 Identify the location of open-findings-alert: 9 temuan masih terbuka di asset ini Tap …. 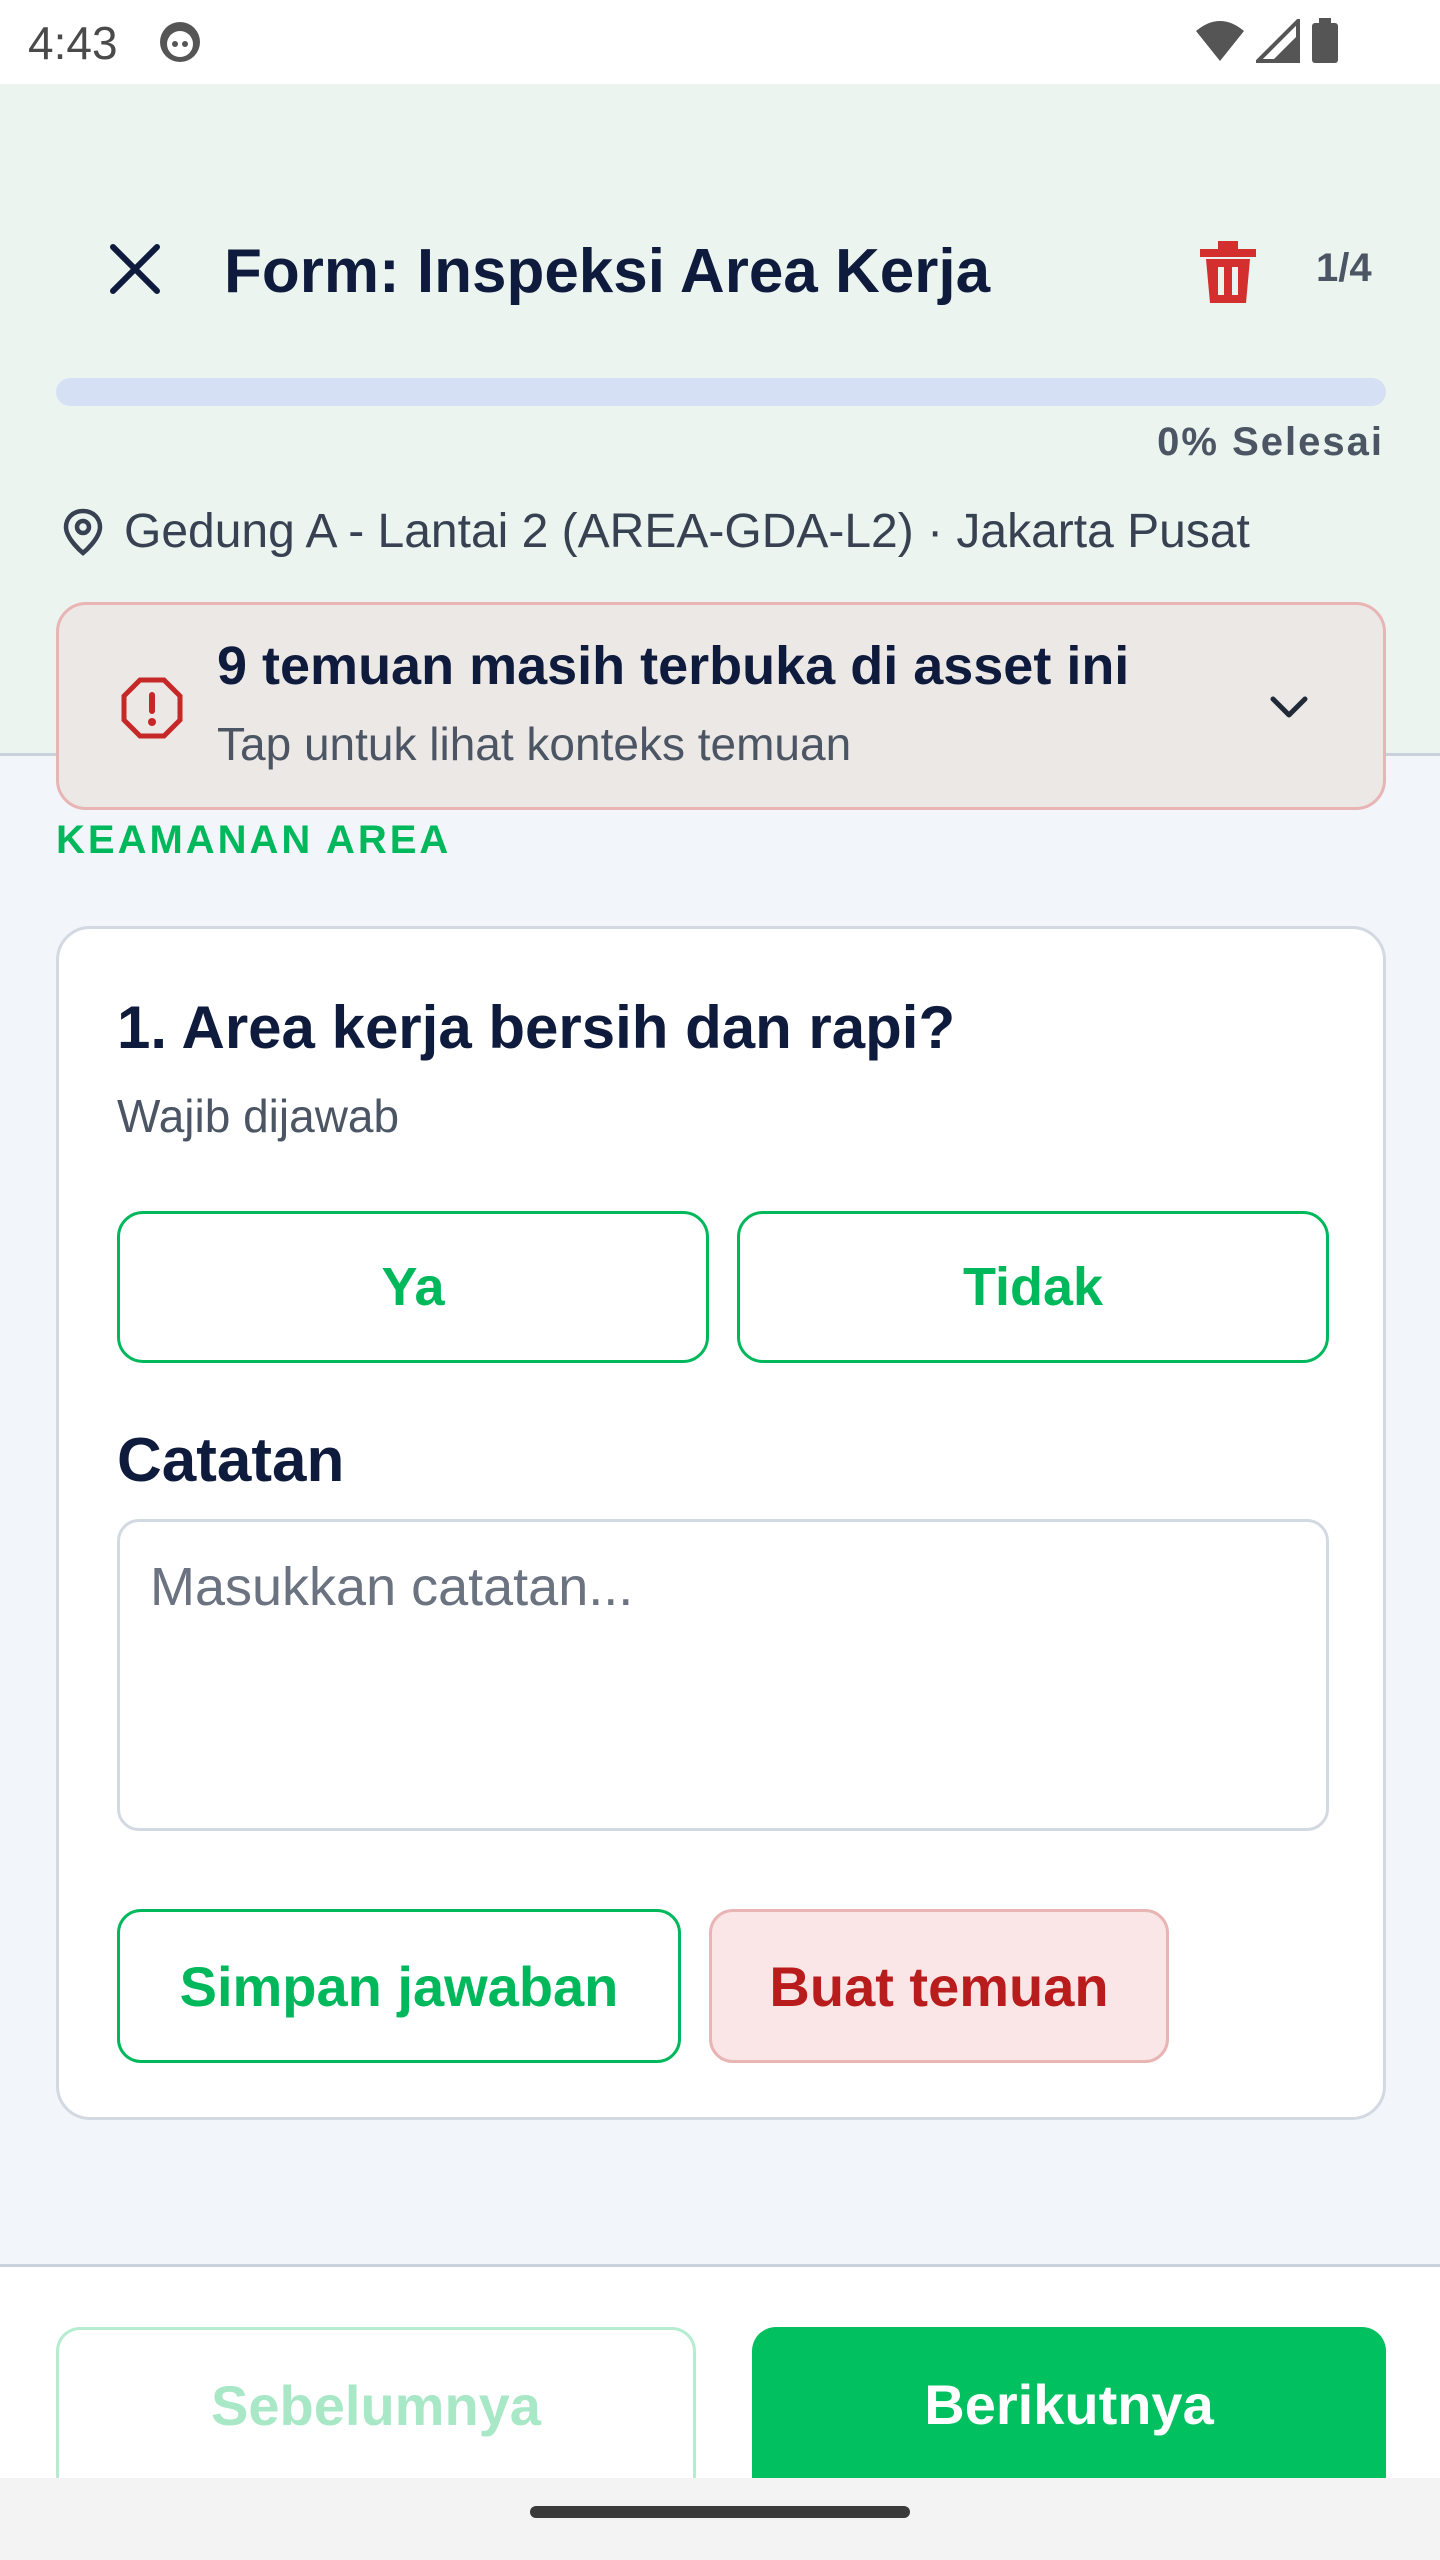
(721, 706).